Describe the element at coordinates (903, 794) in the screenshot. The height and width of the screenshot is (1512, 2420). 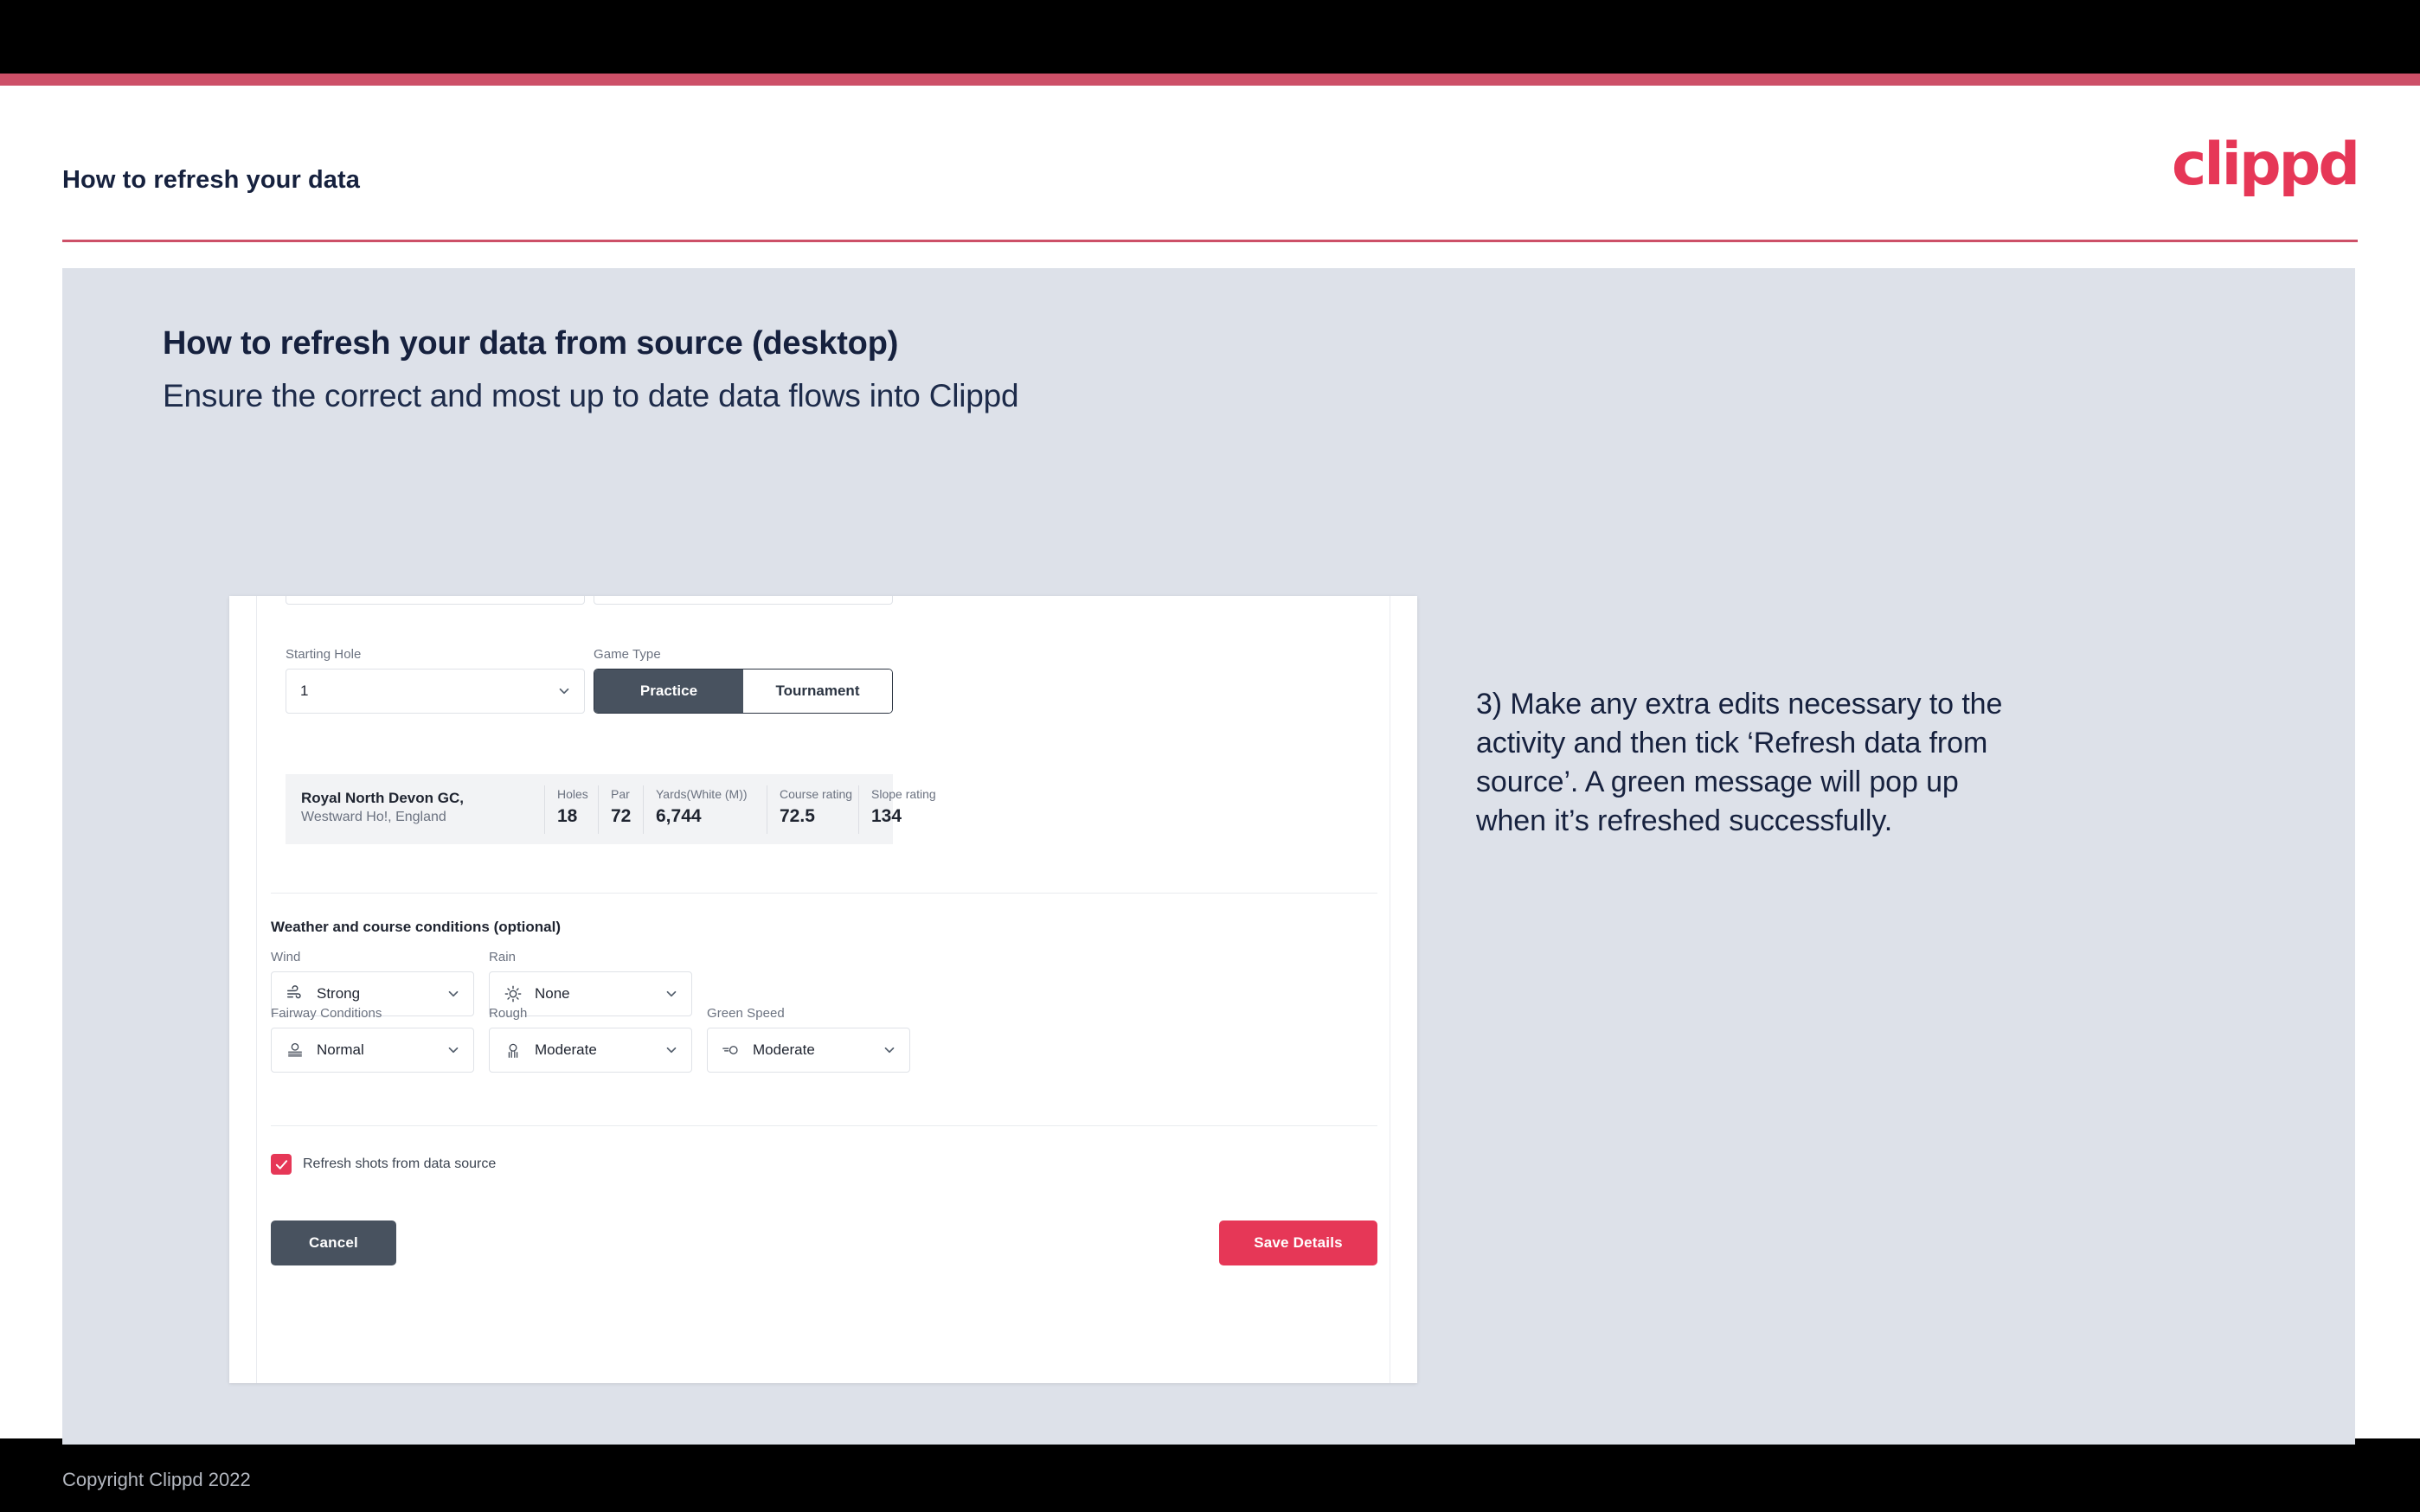
I see `stat-slope-rating-label: Slope rating` at that location.